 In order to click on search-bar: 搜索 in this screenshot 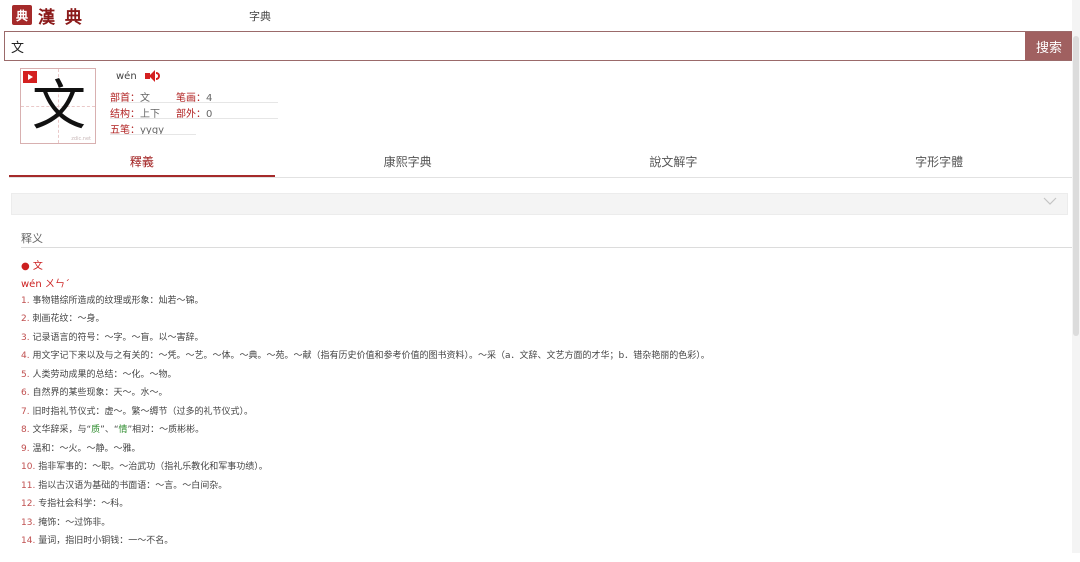, I will do `click(539, 46)`.